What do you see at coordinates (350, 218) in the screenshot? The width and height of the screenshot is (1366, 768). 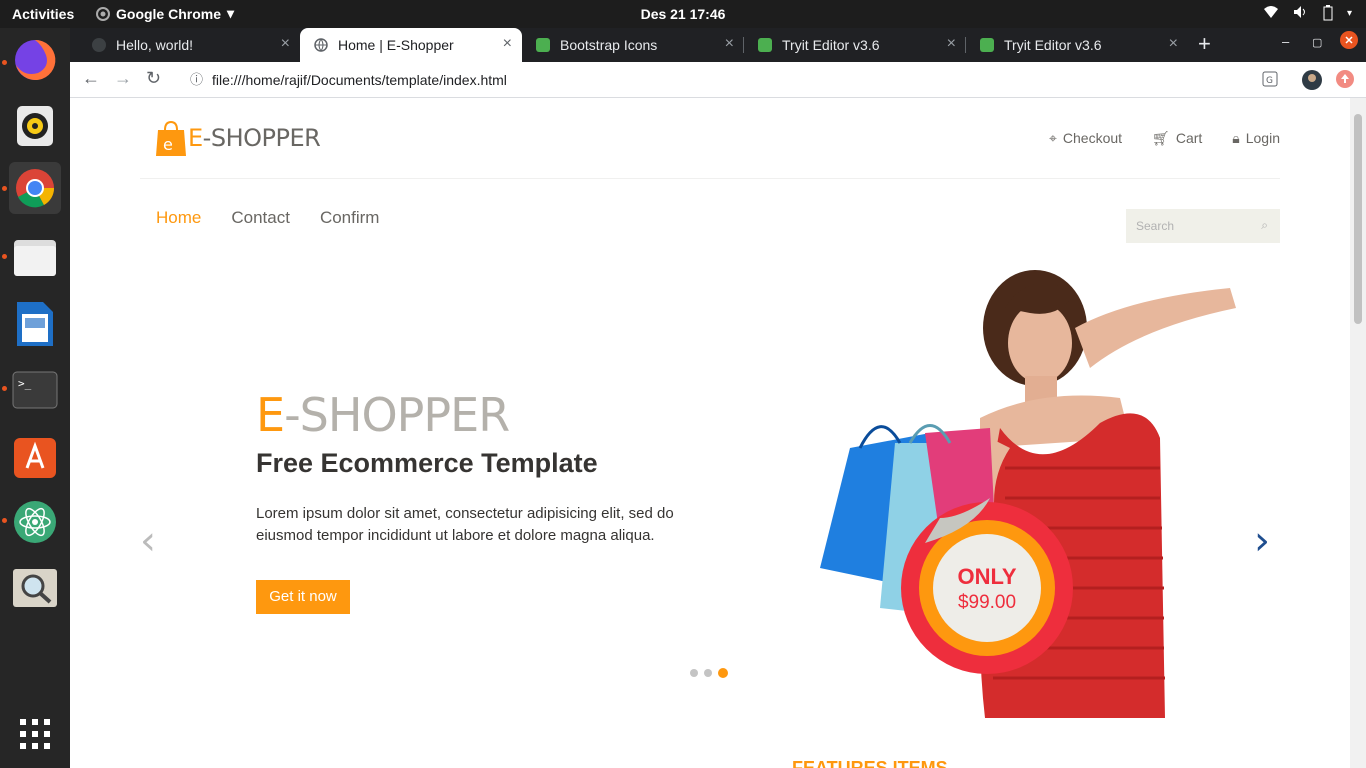 I see `nav-confirm: Confirm` at bounding box center [350, 218].